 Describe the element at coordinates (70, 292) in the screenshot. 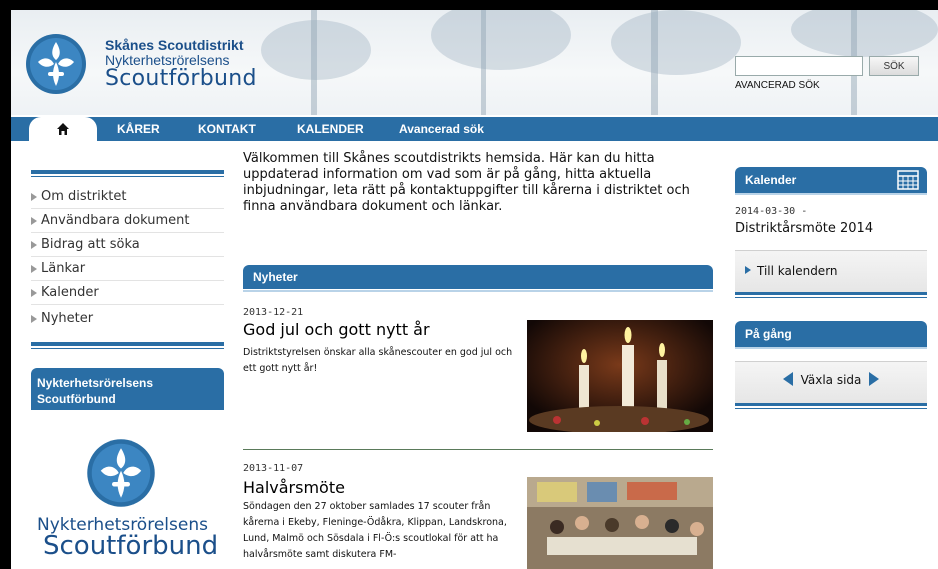

I see `sidebar-item-label: Kalender` at that location.